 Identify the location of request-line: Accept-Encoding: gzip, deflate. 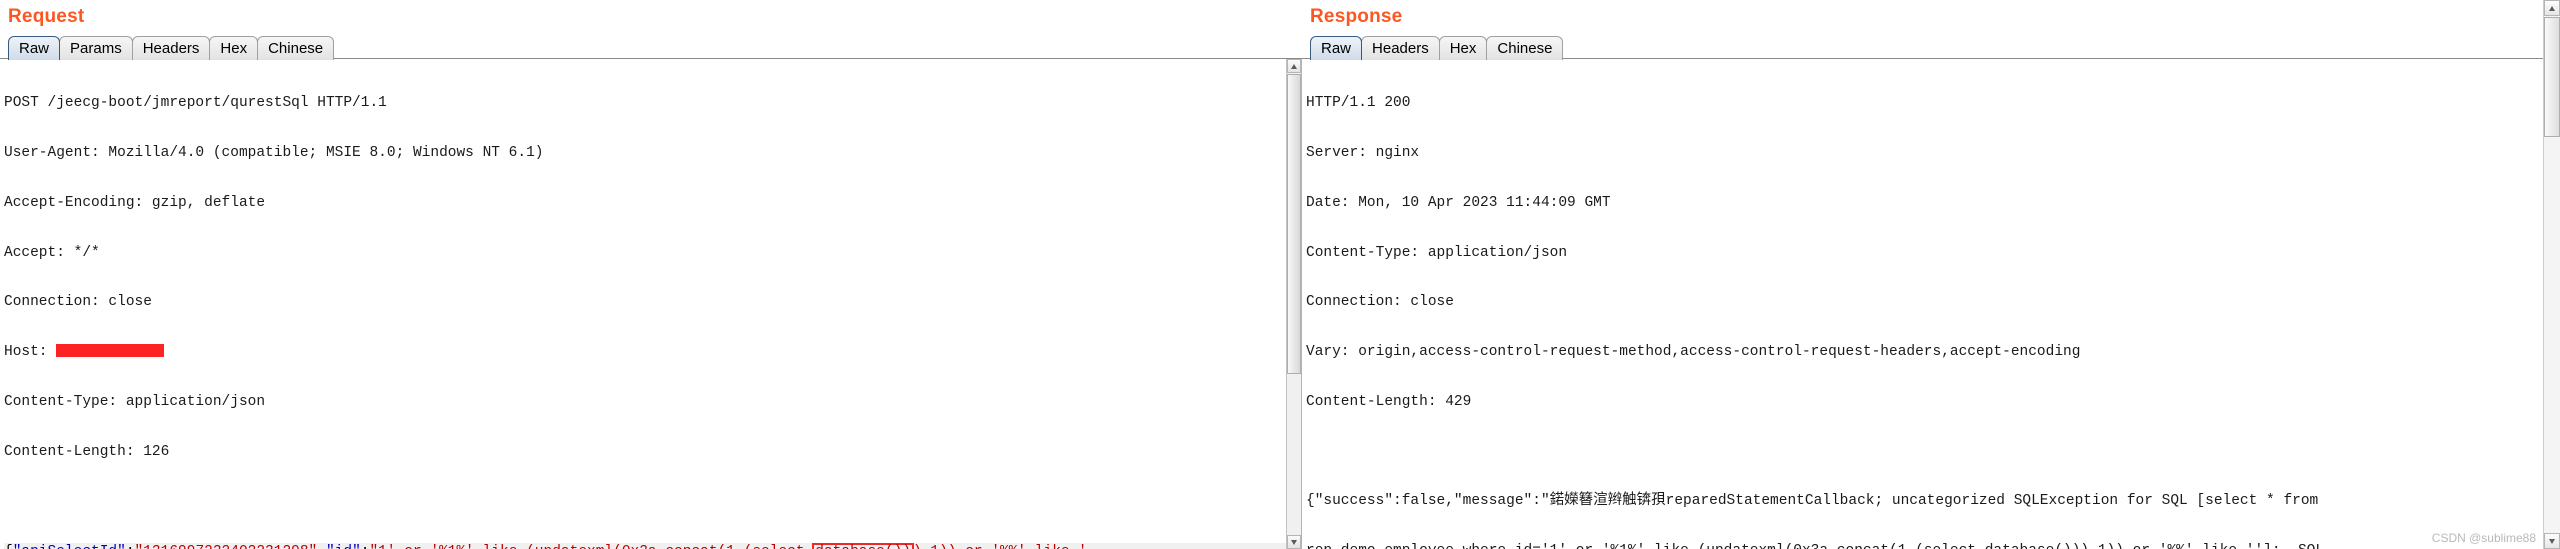
(135, 202).